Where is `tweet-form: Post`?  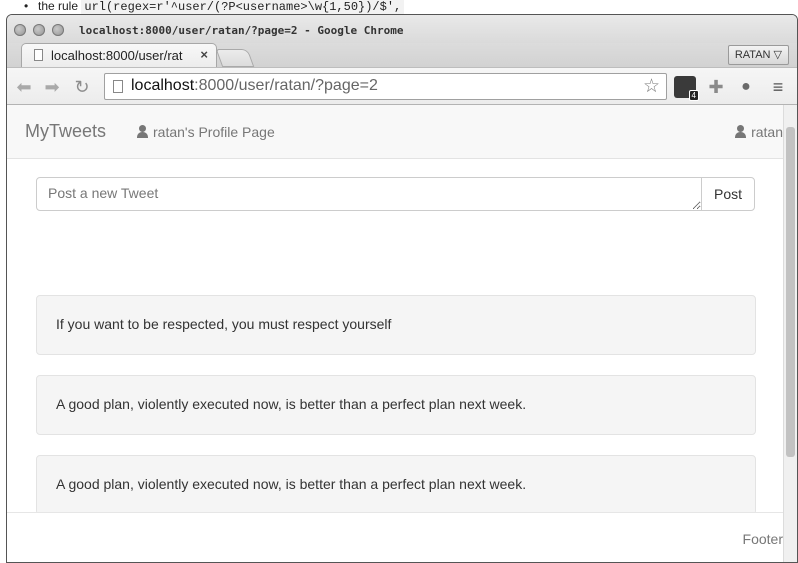 tweet-form: Post is located at coordinates (395, 194).